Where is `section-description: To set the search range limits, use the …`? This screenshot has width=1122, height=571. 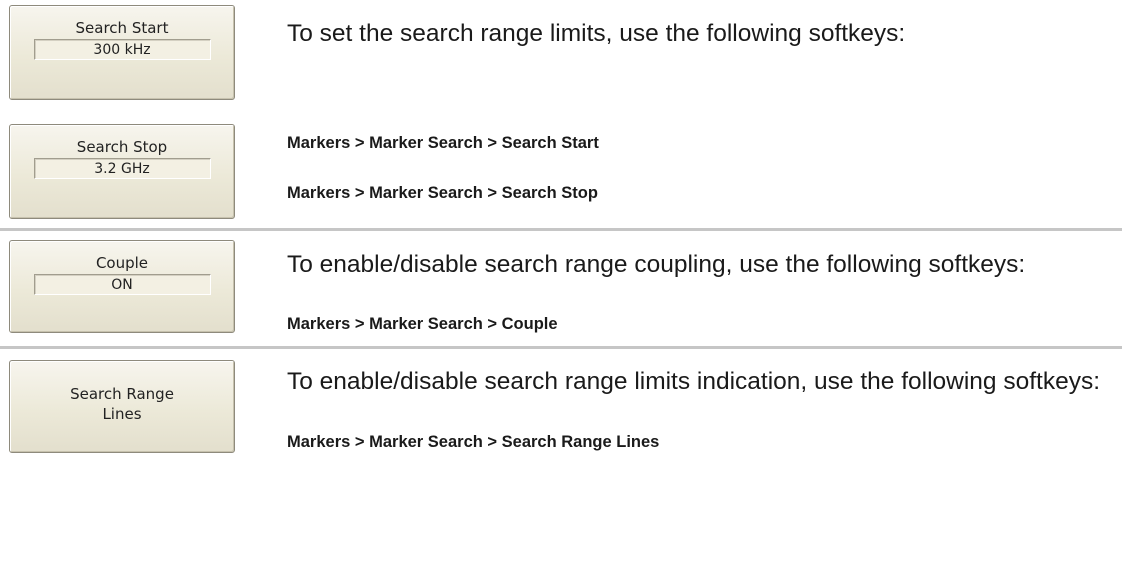 section-description: To set the search range limits, use the … is located at coordinates (596, 33).